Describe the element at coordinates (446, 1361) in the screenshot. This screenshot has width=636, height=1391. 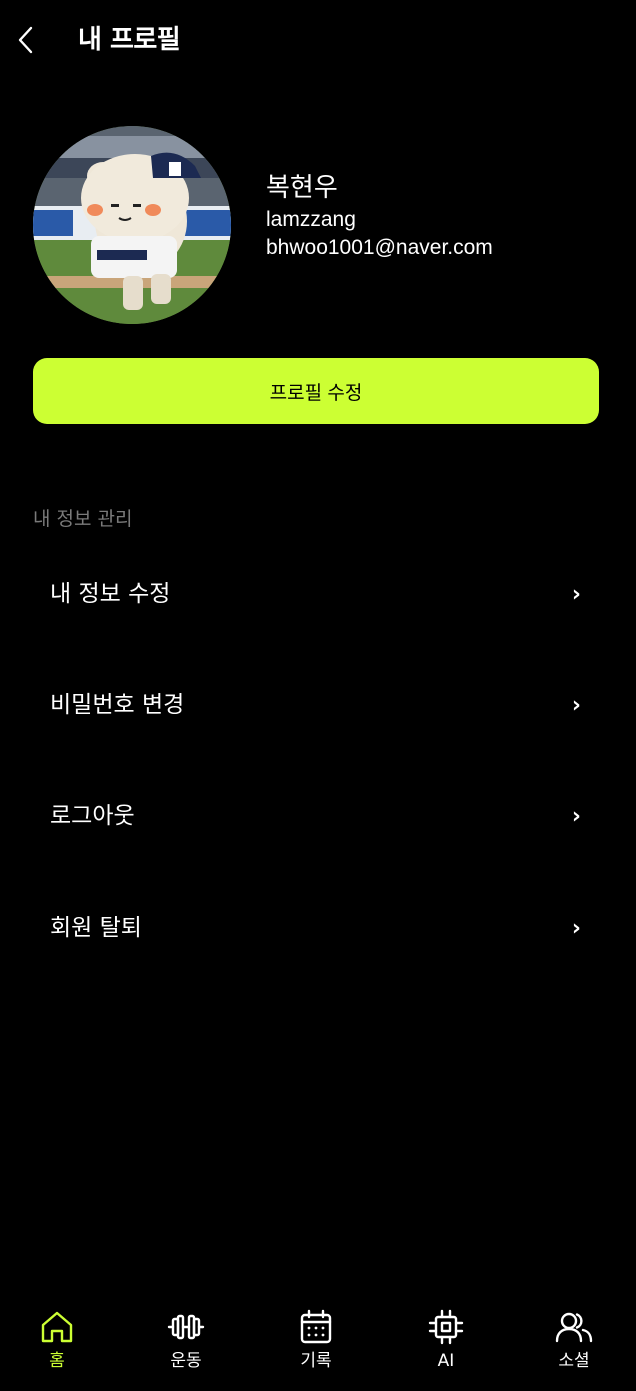
I see `tab-label: AI` at that location.